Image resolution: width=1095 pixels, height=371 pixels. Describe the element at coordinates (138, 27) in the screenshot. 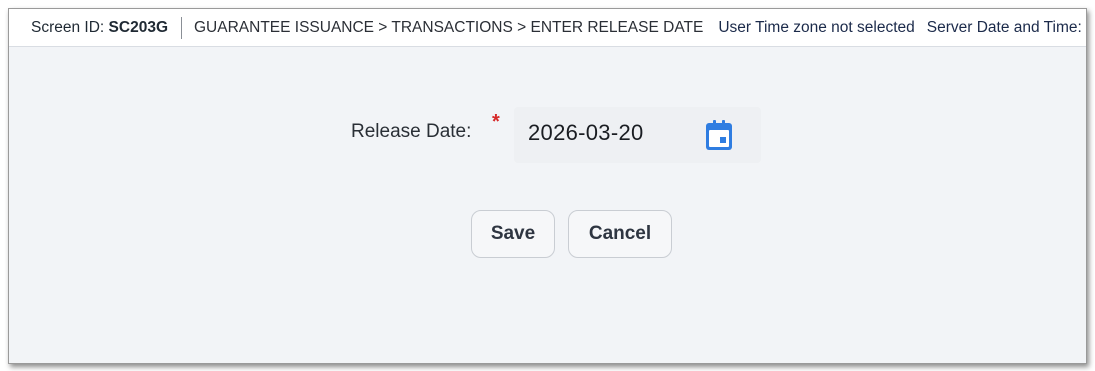

I see `screen-id-value: SC203G` at that location.